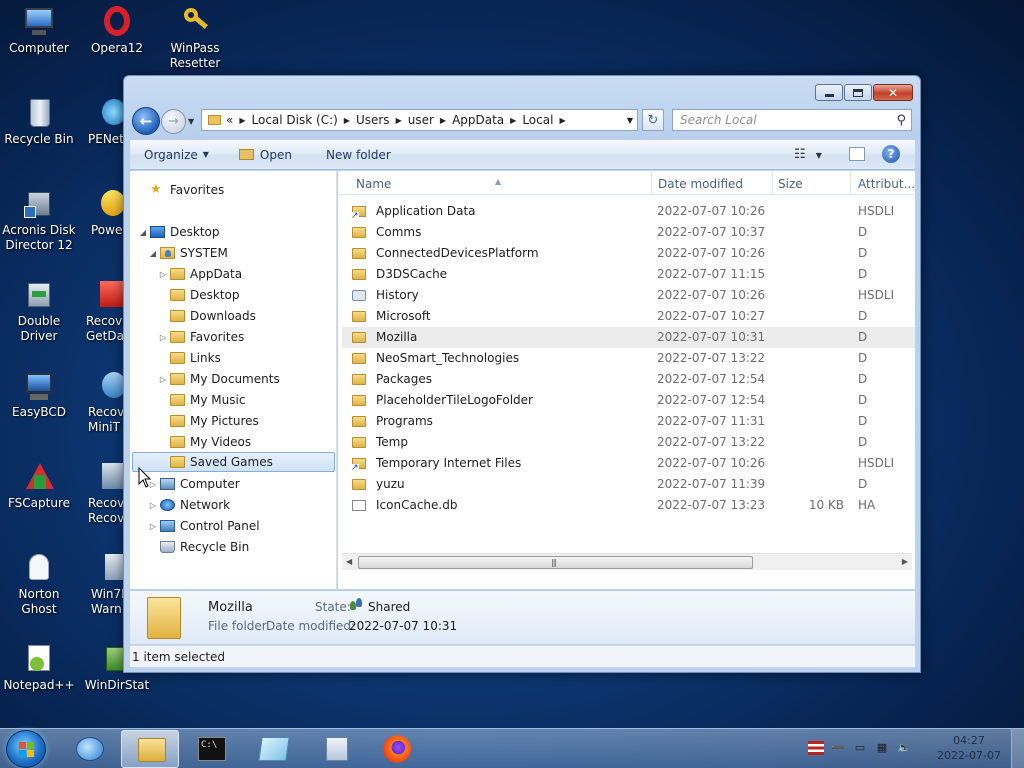  What do you see at coordinates (373, 120) in the screenshot?
I see `breadcrumb-item: Users` at bounding box center [373, 120].